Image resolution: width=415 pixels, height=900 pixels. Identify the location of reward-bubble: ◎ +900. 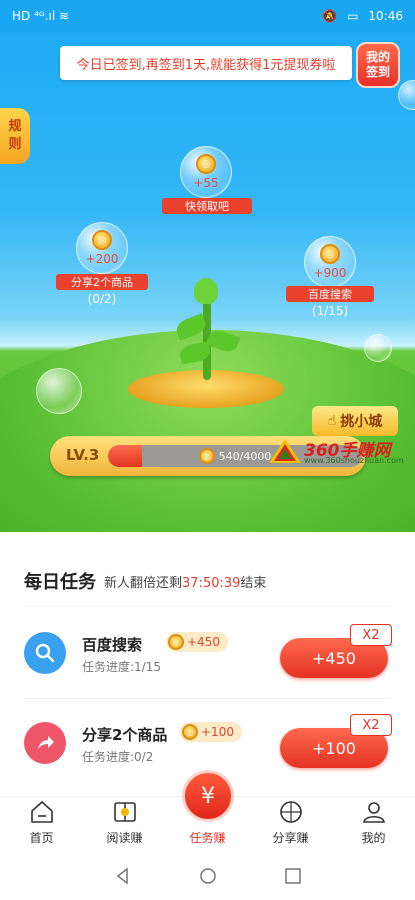
(330, 262).